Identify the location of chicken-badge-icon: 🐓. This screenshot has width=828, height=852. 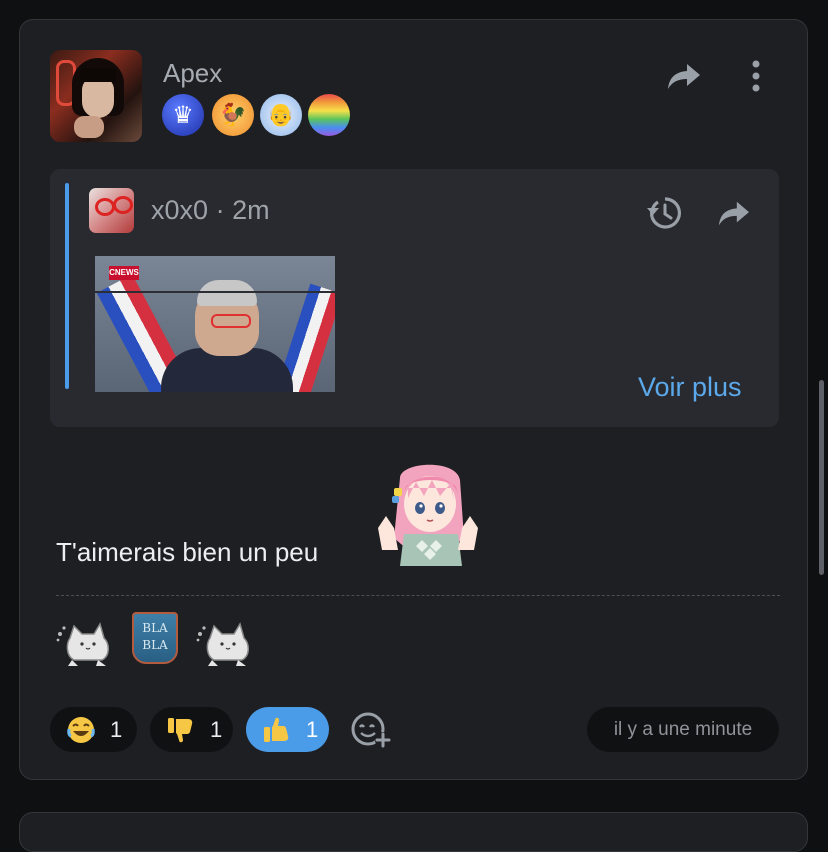
(233, 115).